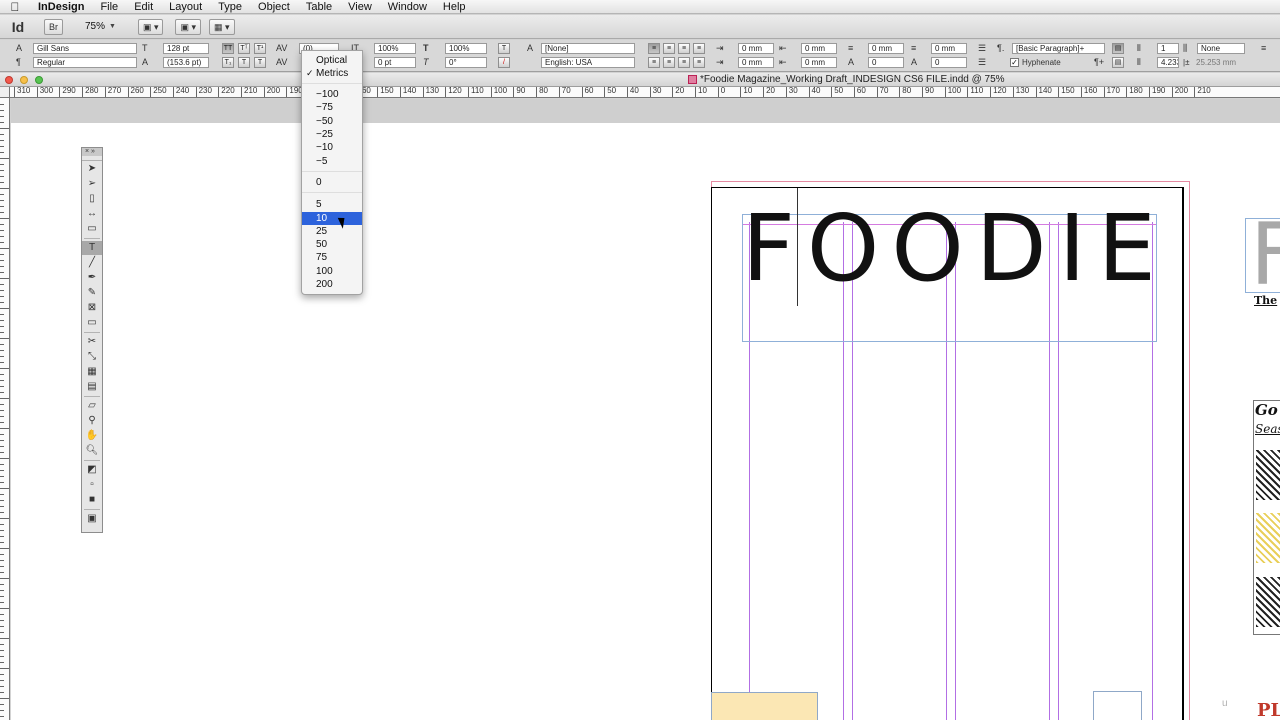 The height and width of the screenshot is (720, 1280). I want to click on type-tool-icon: T, so click(92, 248).